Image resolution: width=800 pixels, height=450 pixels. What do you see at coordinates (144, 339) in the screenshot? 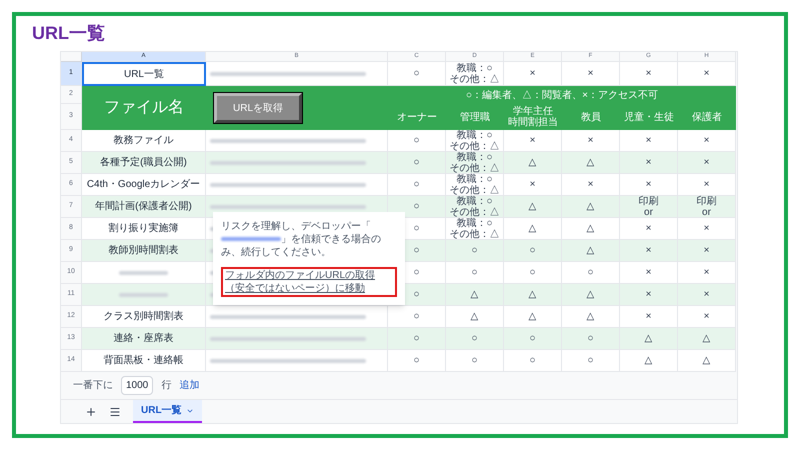
I see `table-cell: 連絡・座席表` at bounding box center [144, 339].